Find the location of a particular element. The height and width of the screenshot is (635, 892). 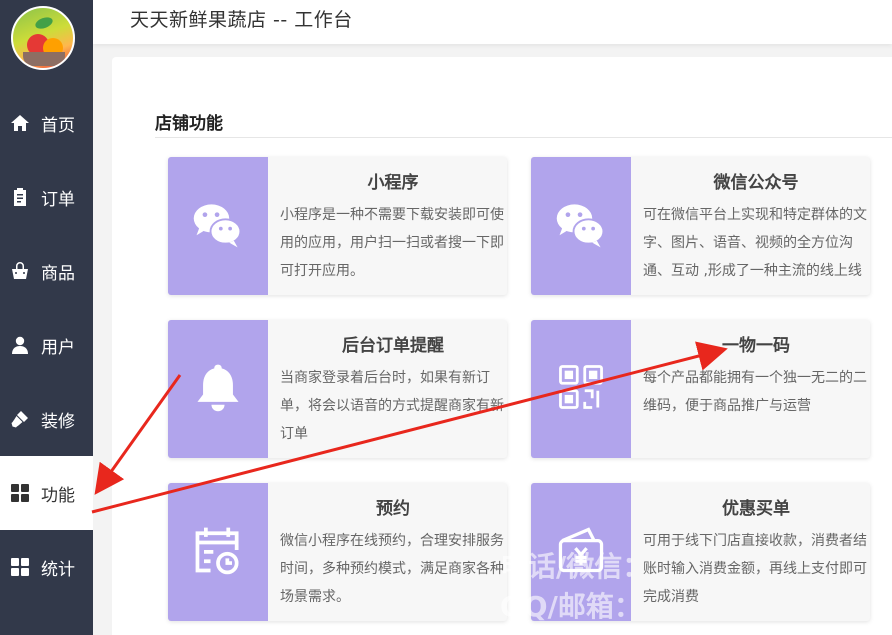

card-title: 一物一码 is located at coordinates (756, 346).